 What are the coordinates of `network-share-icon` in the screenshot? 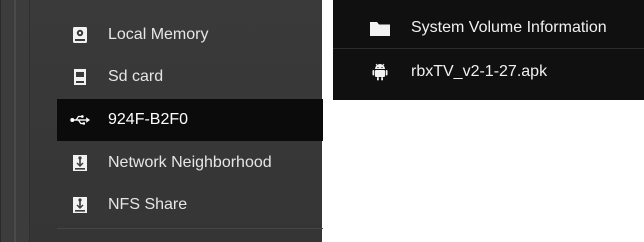 It's located at (80, 163).